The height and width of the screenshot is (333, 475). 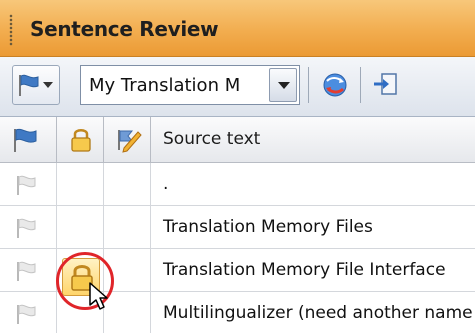 What do you see at coordinates (165, 85) in the screenshot?
I see `translation-memory-select-value: My Translation M` at bounding box center [165, 85].